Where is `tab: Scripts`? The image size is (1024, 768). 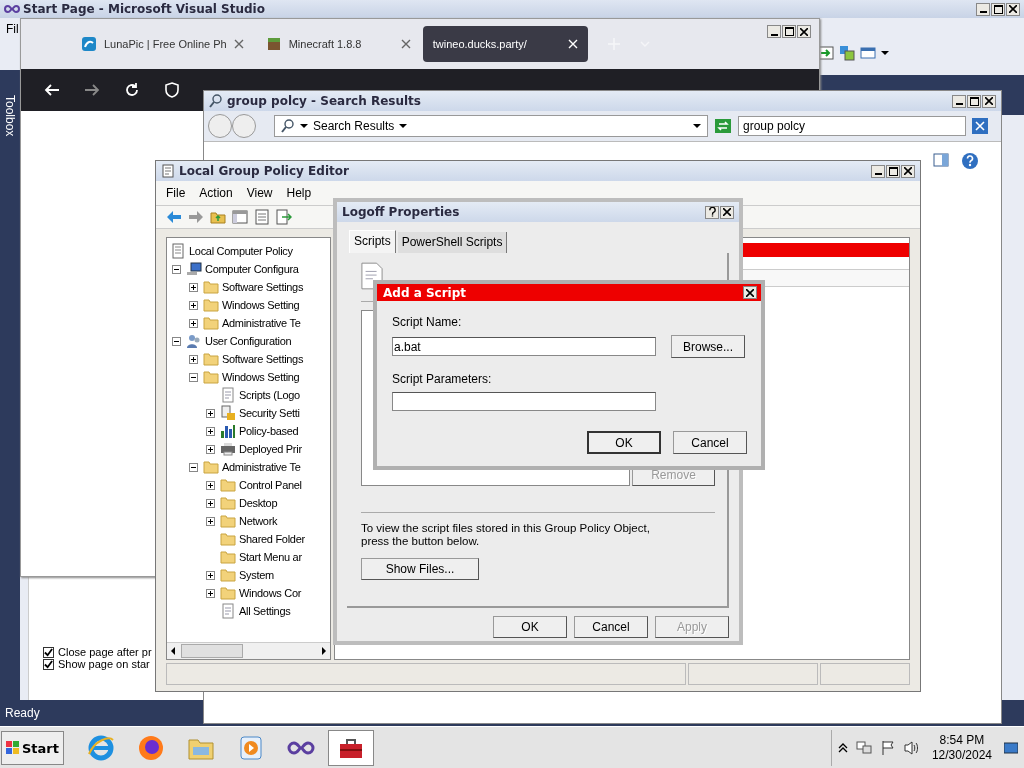 tab: Scripts is located at coordinates (372, 241).